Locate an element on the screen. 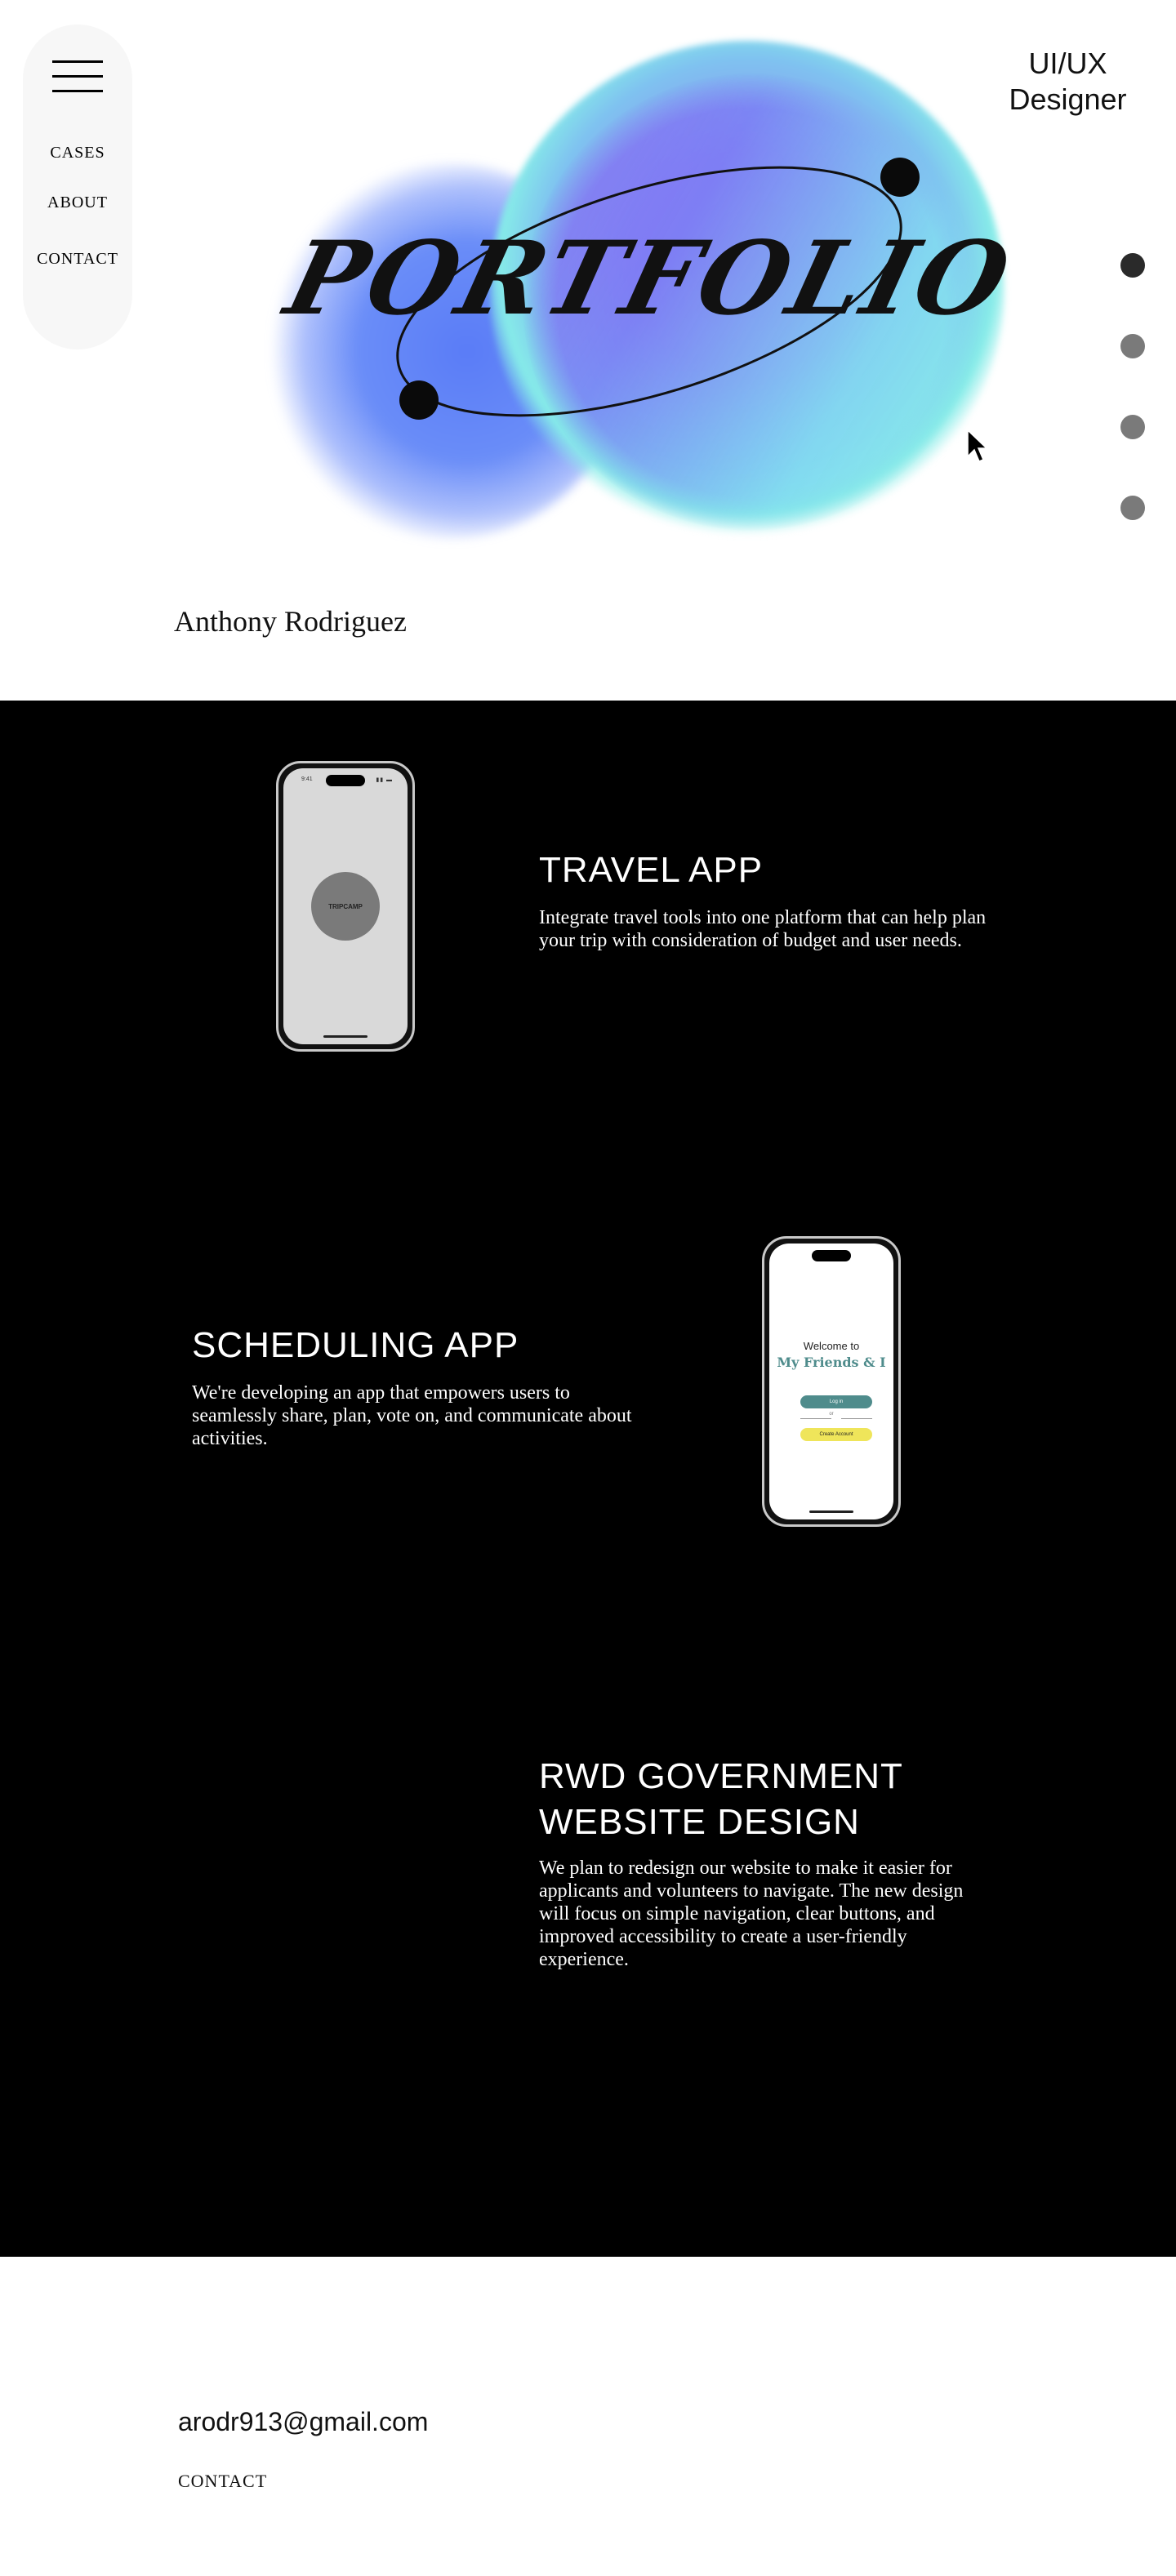 The image size is (1176, 2576). app-name: My Friends & I is located at coordinates (831, 1362).